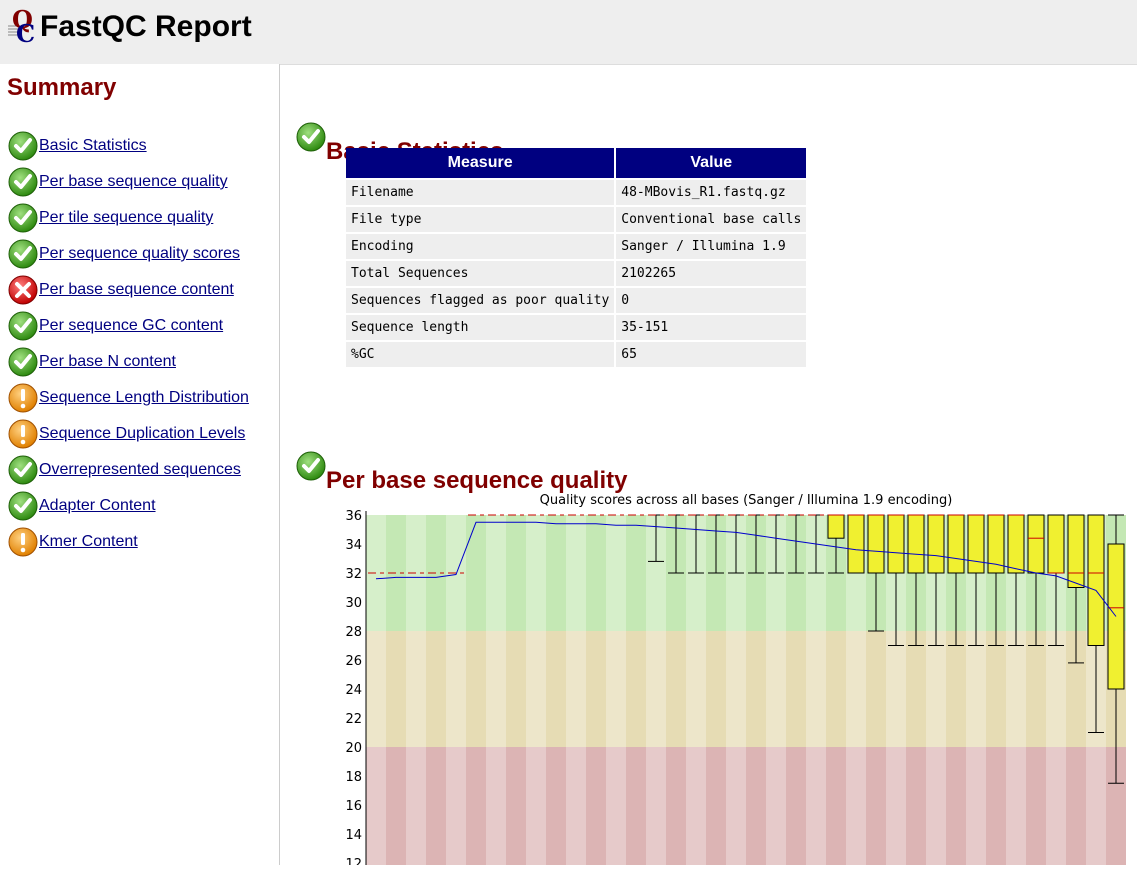  I want to click on value-cell: 65, so click(711, 354).